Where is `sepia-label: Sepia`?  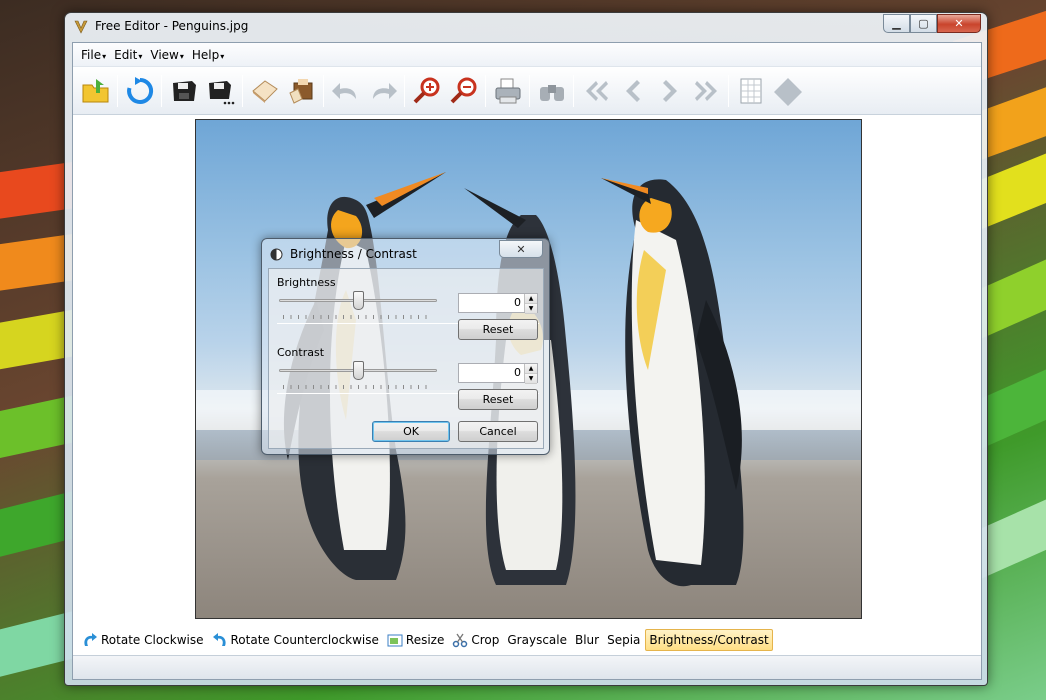 sepia-label: Sepia is located at coordinates (624, 640).